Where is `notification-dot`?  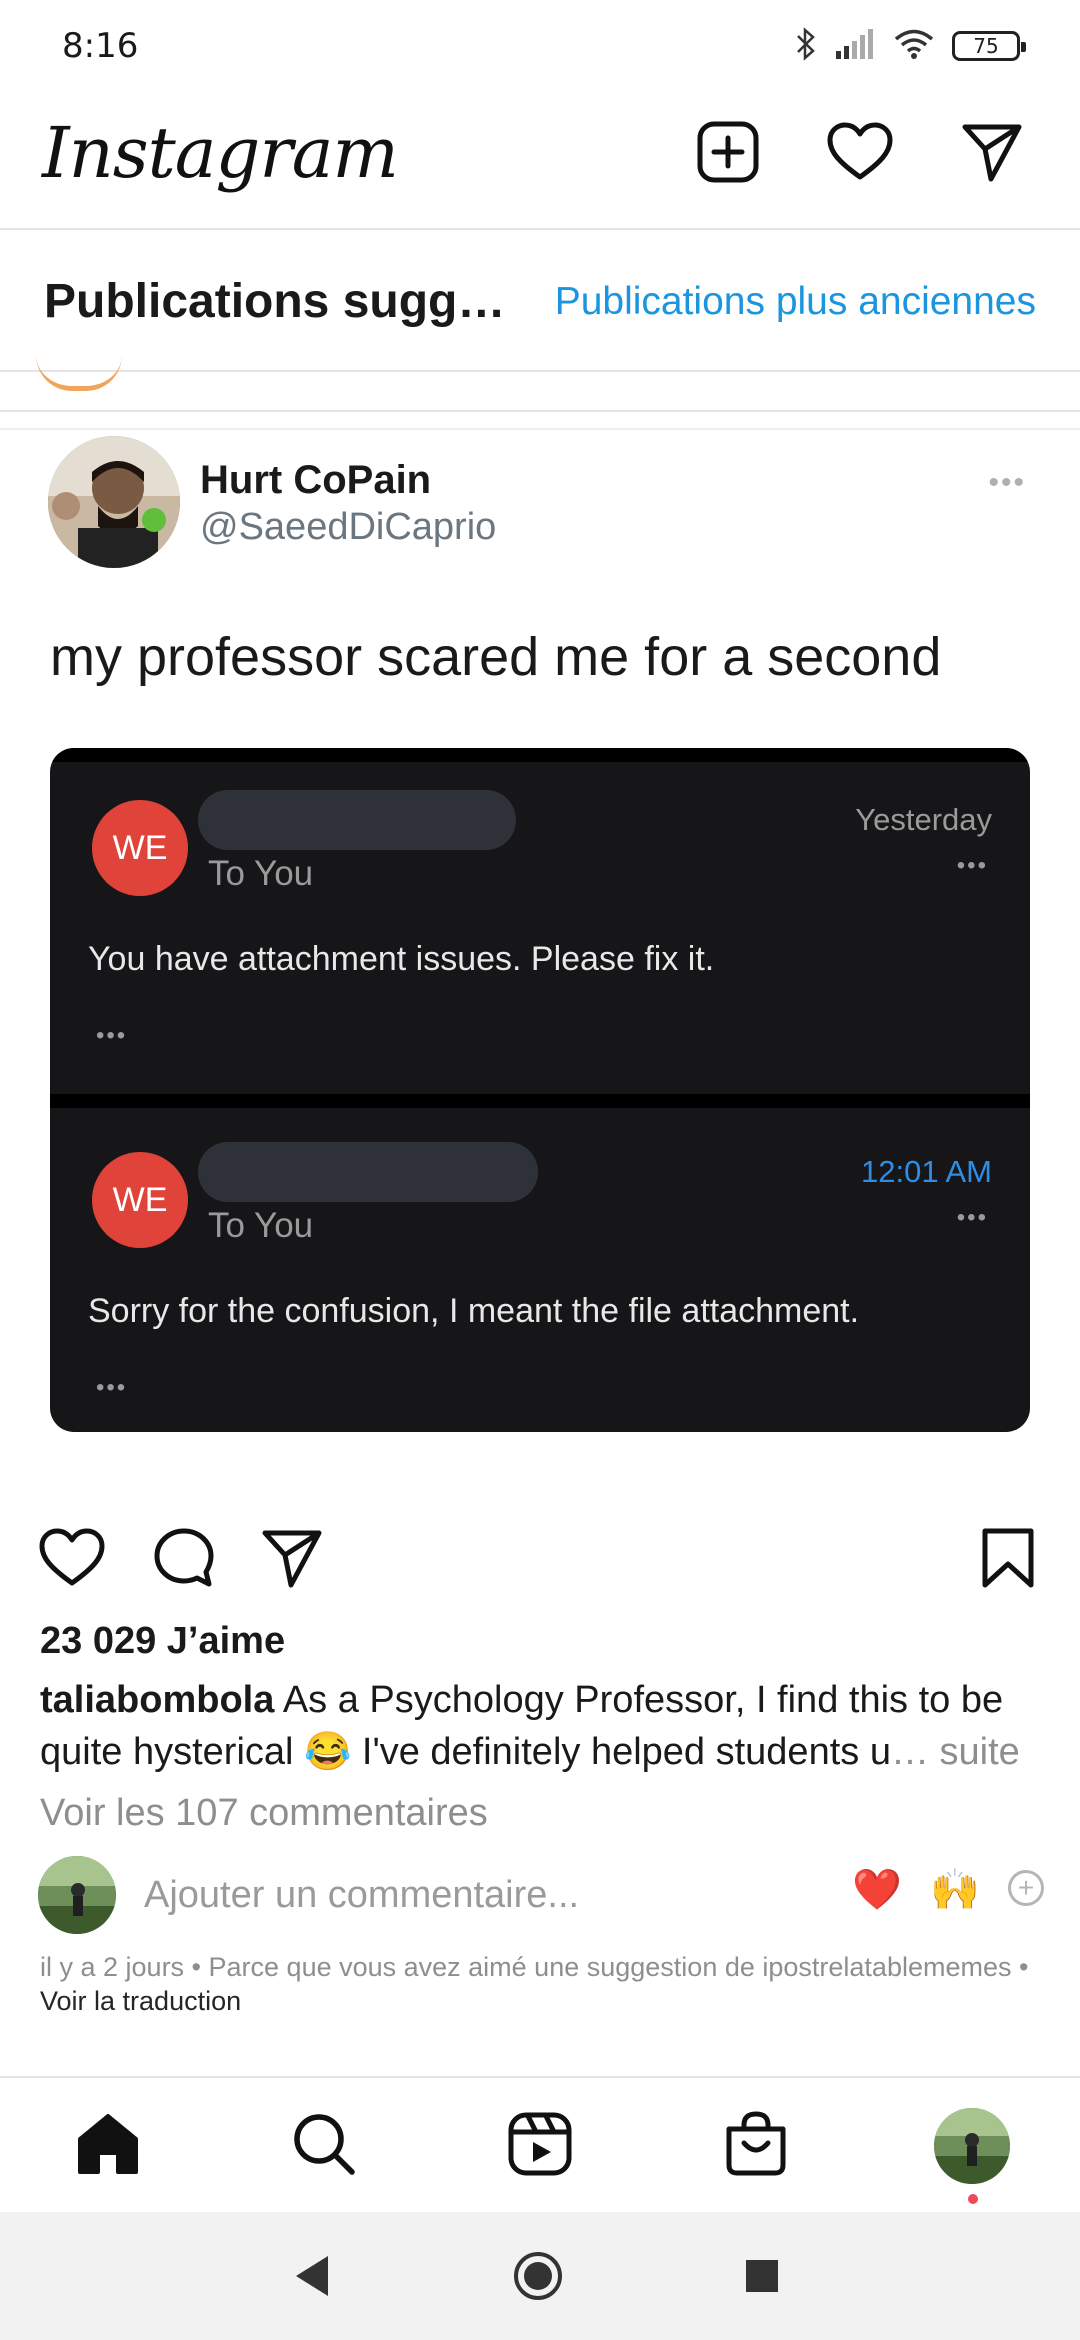
notification-dot is located at coordinates (973, 2199).